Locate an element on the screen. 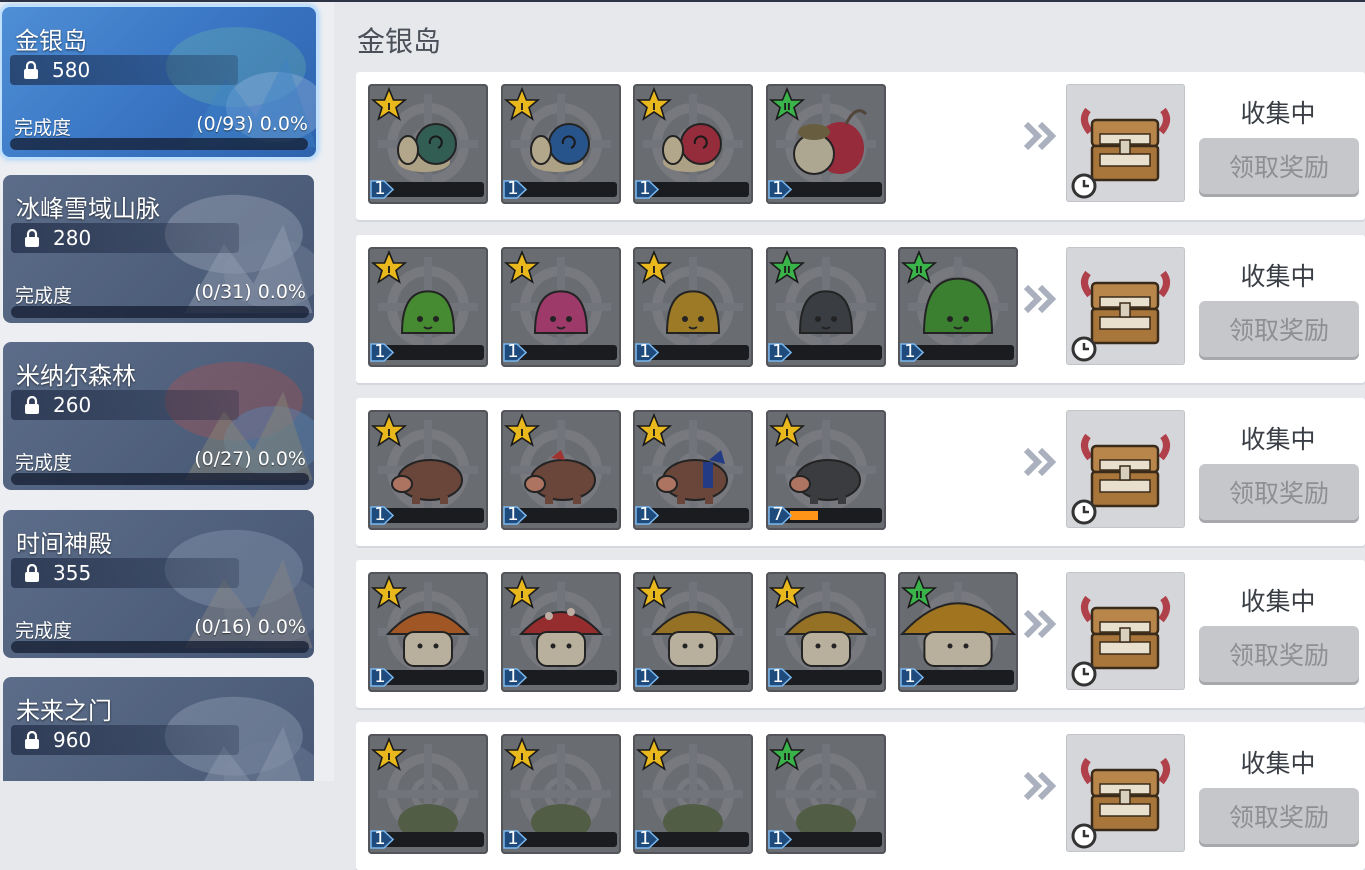 This screenshot has height=870, width=1365. monster-card-pink-slime: I 1 is located at coordinates (561, 307).